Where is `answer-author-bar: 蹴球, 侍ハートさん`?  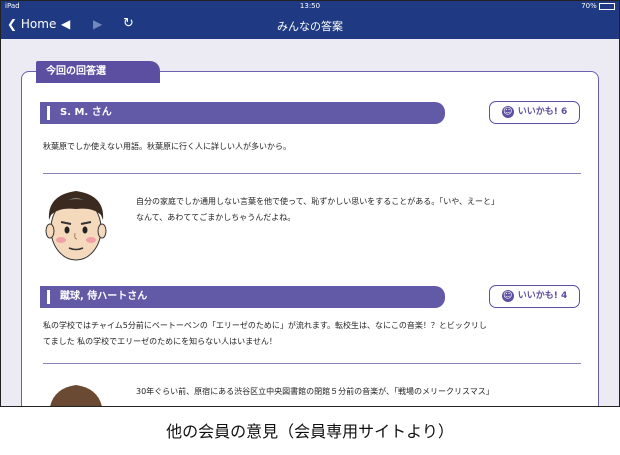 answer-author-bar: 蹴球, 侍ハートさん is located at coordinates (242, 297).